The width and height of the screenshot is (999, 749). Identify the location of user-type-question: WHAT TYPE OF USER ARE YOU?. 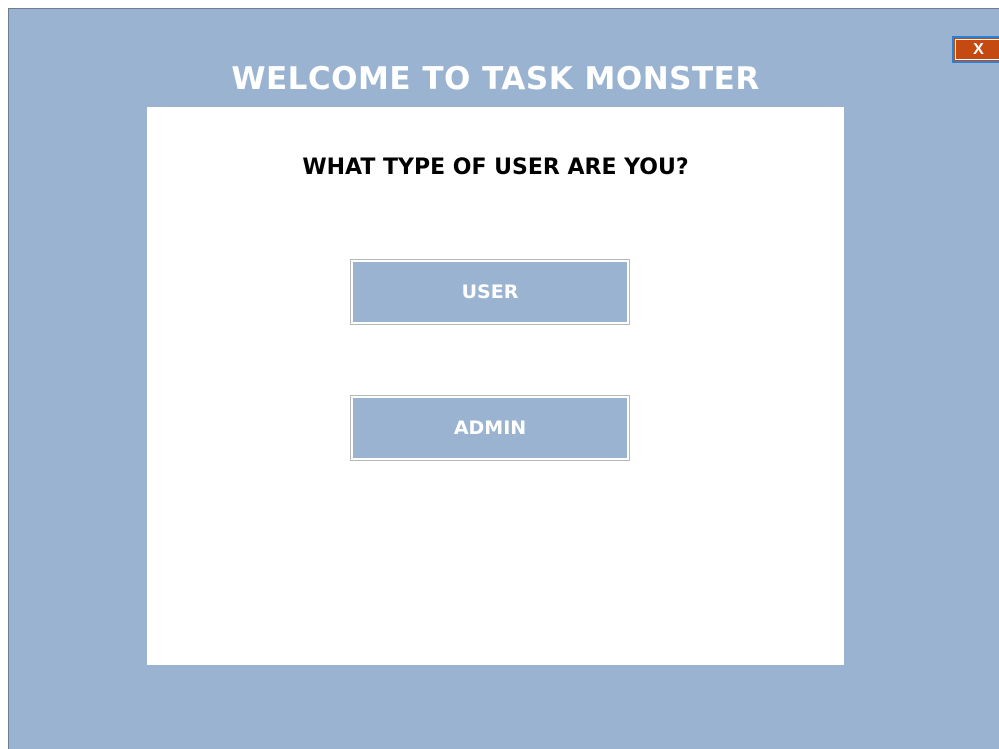
(495, 167).